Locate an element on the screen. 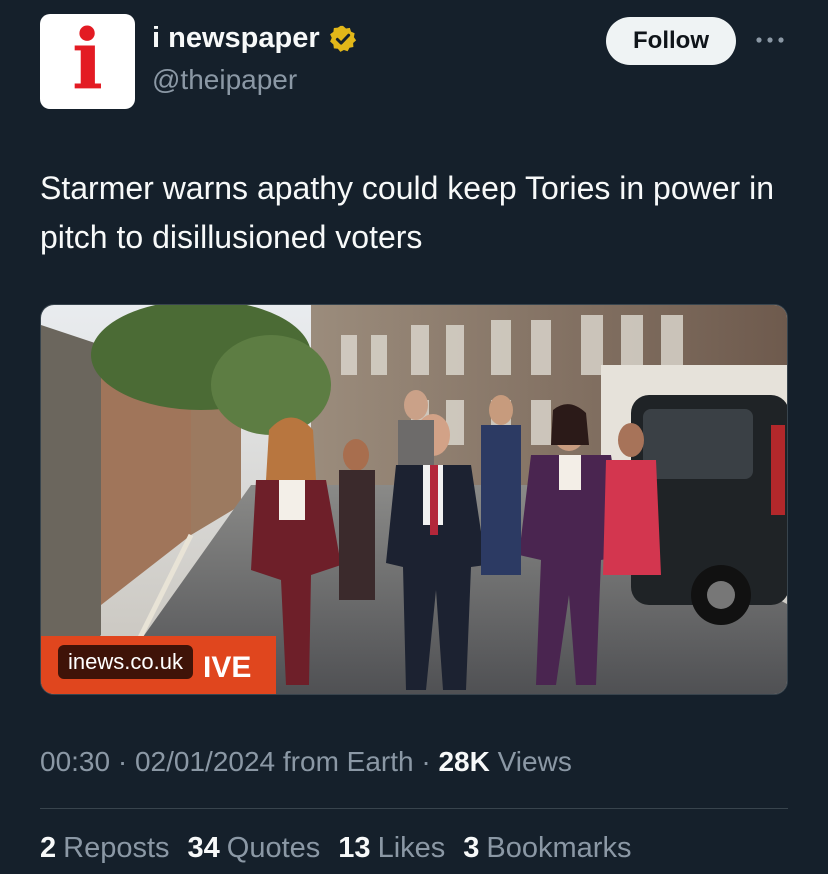 Image resolution: width=828 pixels, height=874 pixels. account-handle: @theipaper is located at coordinates (224, 80).